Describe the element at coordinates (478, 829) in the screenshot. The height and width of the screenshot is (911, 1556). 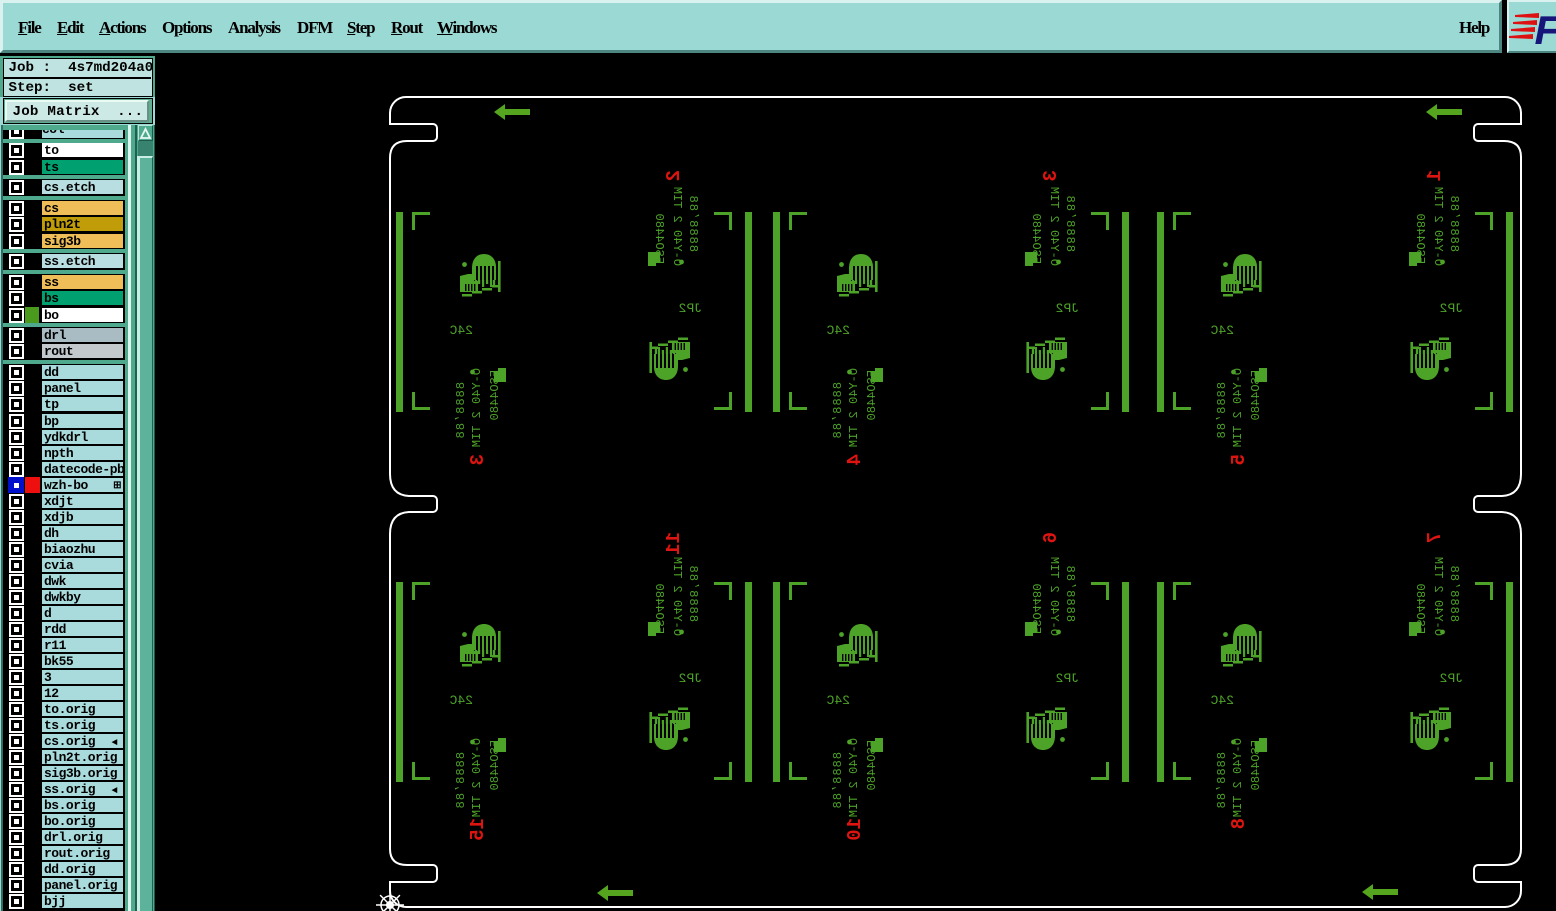
I see `svg-text: 15` at that location.